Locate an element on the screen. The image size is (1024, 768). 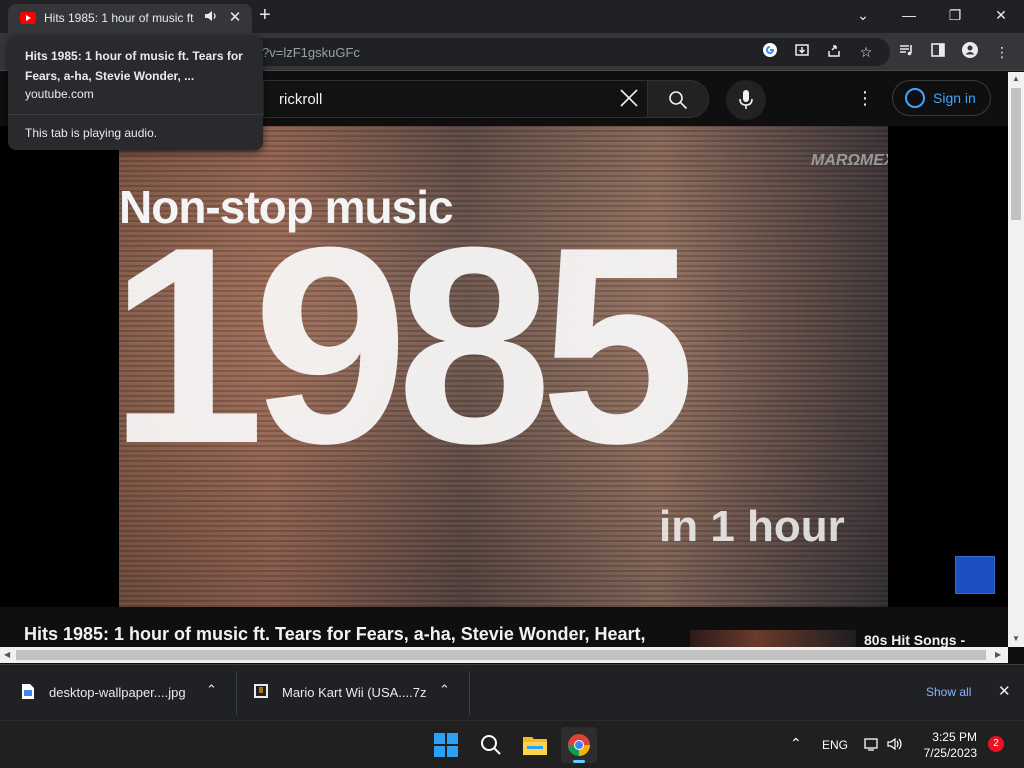
media-controls-icon is located at coordinates (906, 52).